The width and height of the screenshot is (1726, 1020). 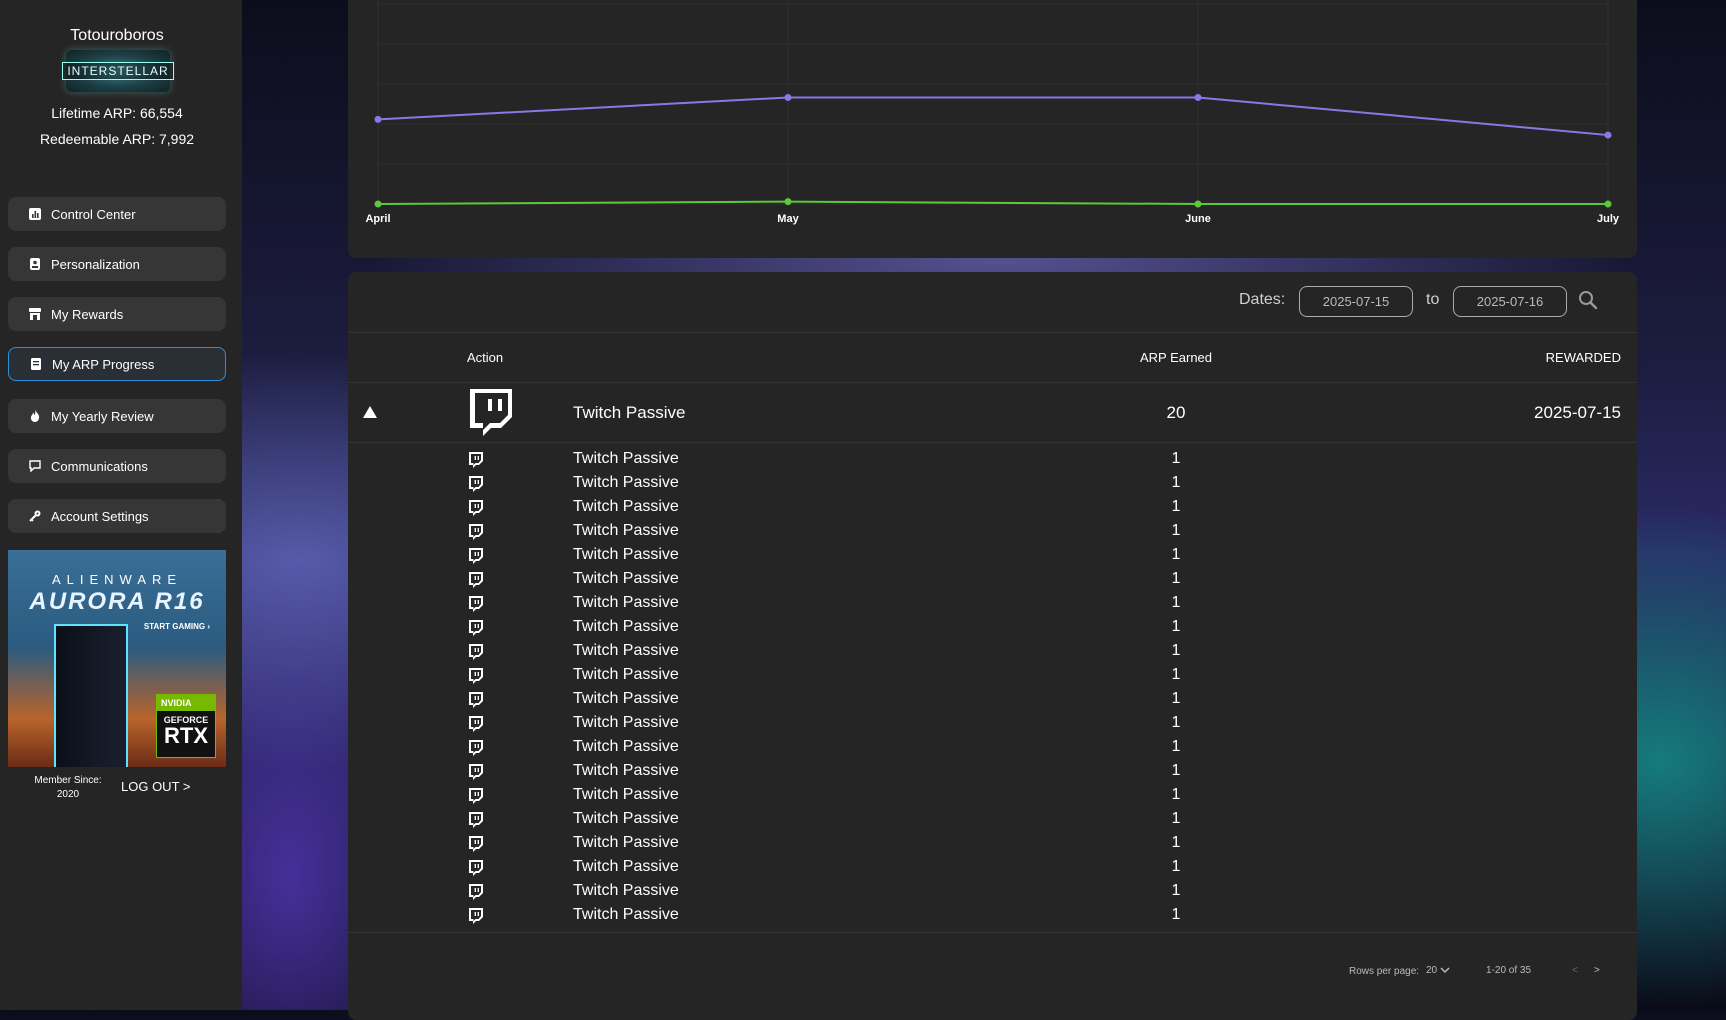 What do you see at coordinates (1262, 299) in the screenshot?
I see `dates-label: Dates:` at bounding box center [1262, 299].